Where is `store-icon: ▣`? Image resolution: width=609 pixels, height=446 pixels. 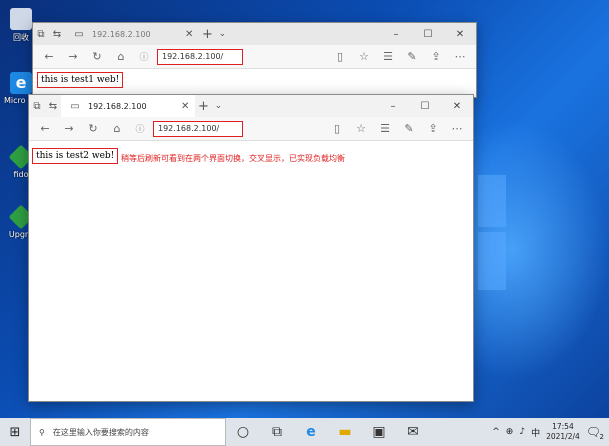 store-icon: ▣ is located at coordinates (379, 432).